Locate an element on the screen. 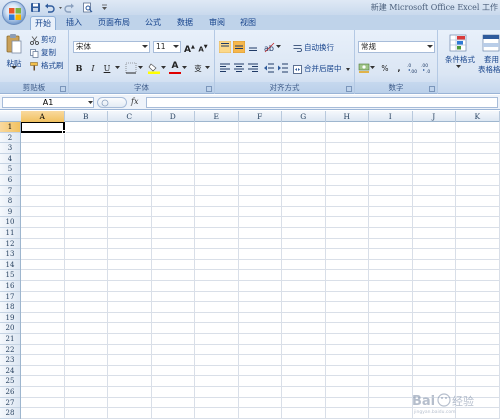 This screenshot has height=419, width=500. number-format-select: 常规 is located at coordinates (396, 47).